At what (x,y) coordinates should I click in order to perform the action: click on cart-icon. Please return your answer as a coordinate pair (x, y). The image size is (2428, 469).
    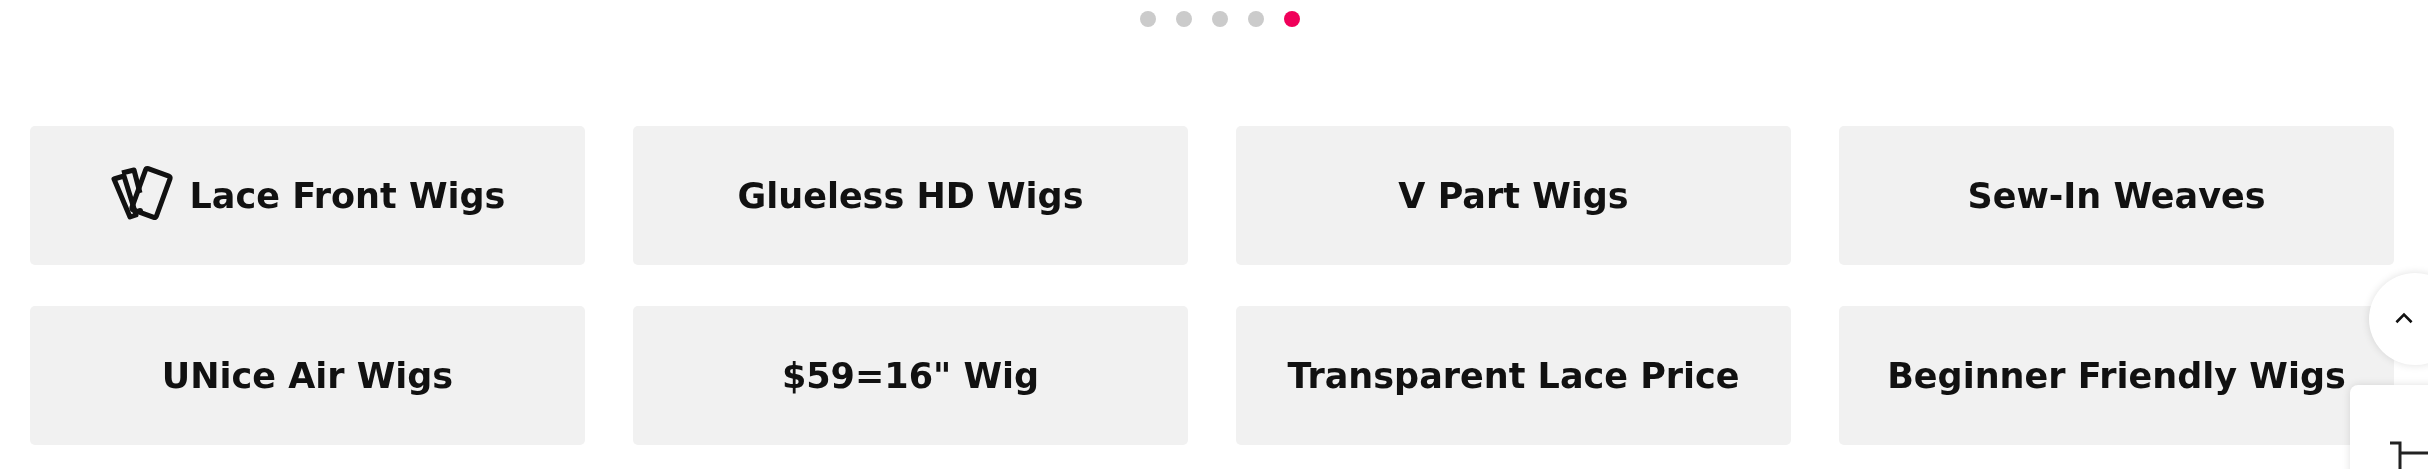
    Looking at the image, I should click on (2408, 454).